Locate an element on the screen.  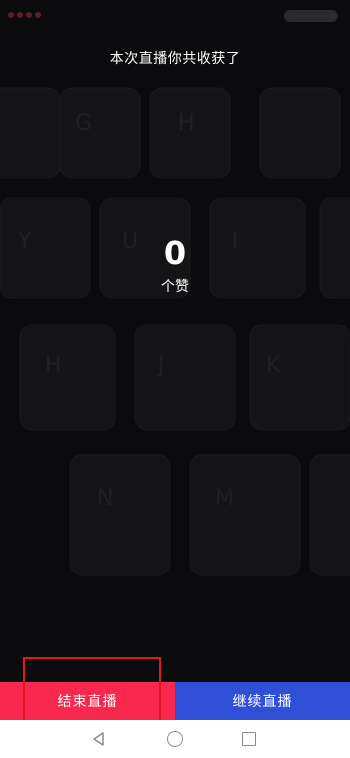
system-nav-bar is located at coordinates (175, 739).